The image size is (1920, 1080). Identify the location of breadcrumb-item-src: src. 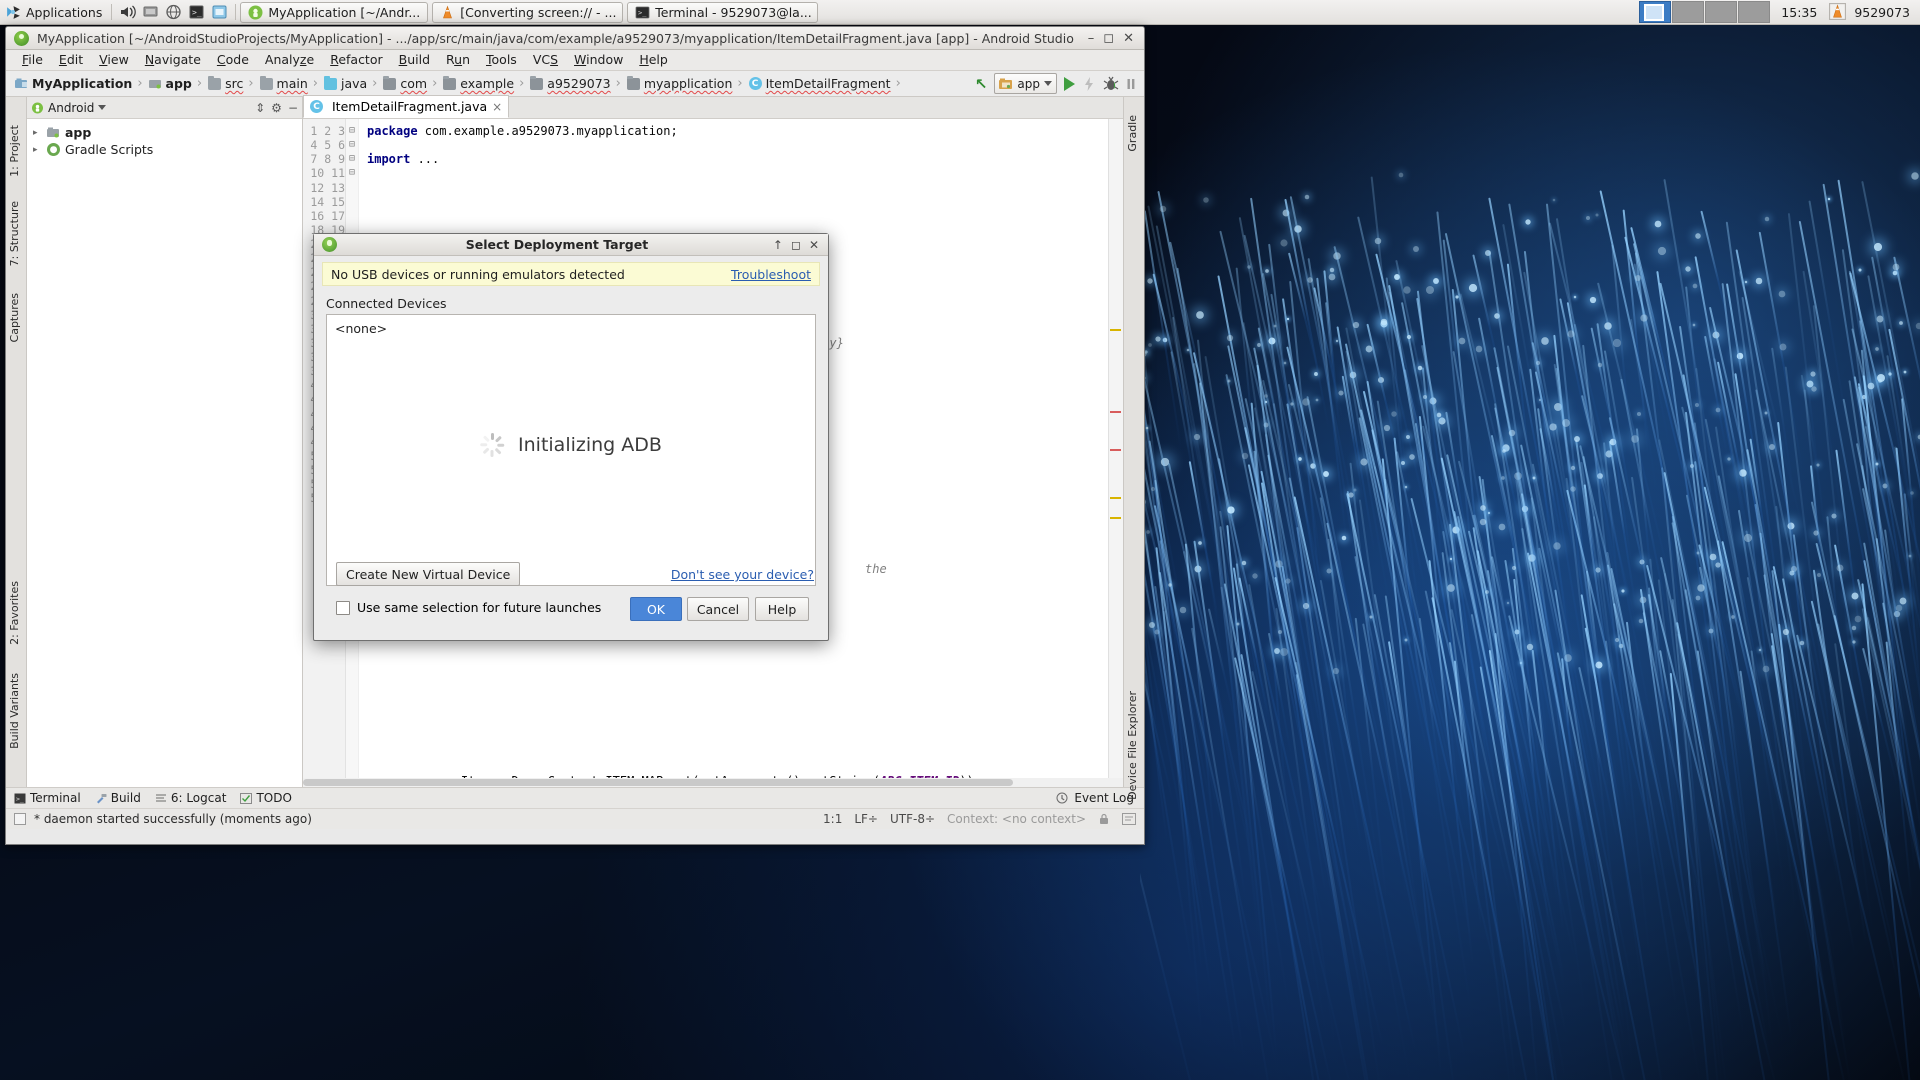
(225, 83).